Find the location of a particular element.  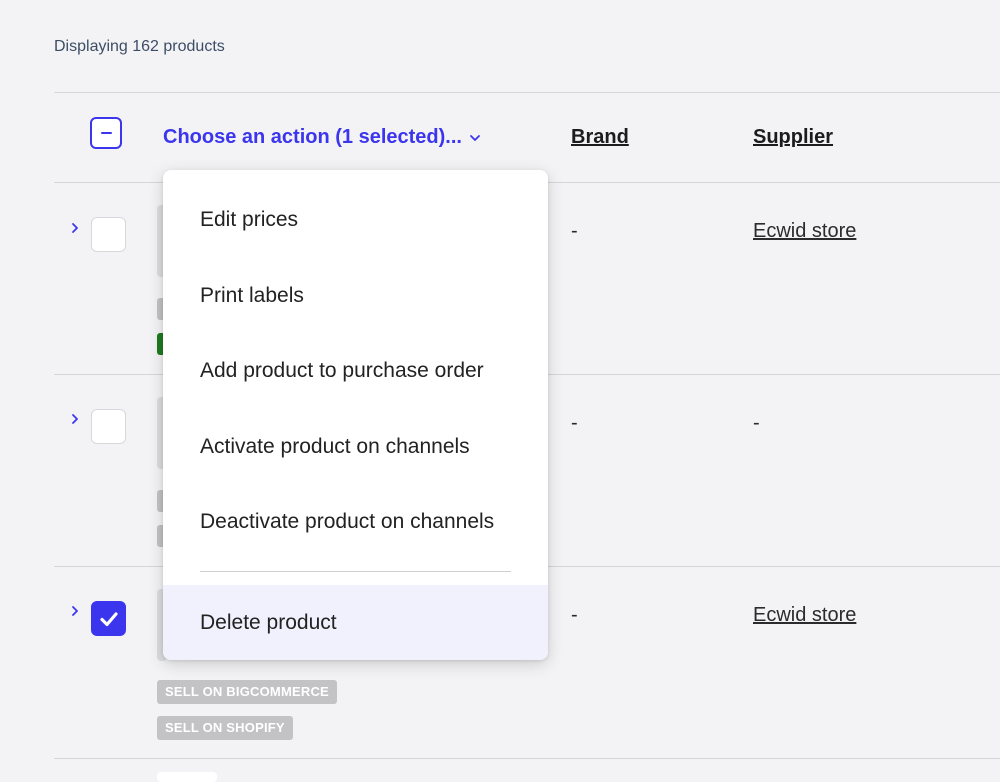

row-checkbox-checked is located at coordinates (108, 618).